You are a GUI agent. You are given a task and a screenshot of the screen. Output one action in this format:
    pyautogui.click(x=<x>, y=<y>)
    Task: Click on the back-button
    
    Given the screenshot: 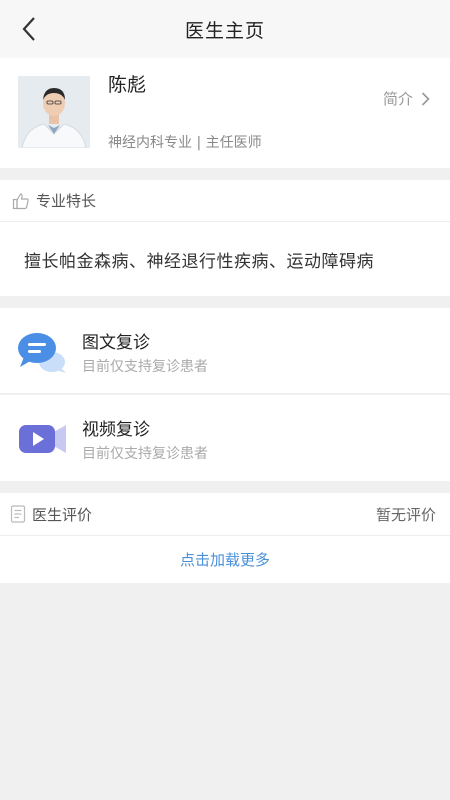 What is the action you would take?
    pyautogui.click(x=29, y=29)
    